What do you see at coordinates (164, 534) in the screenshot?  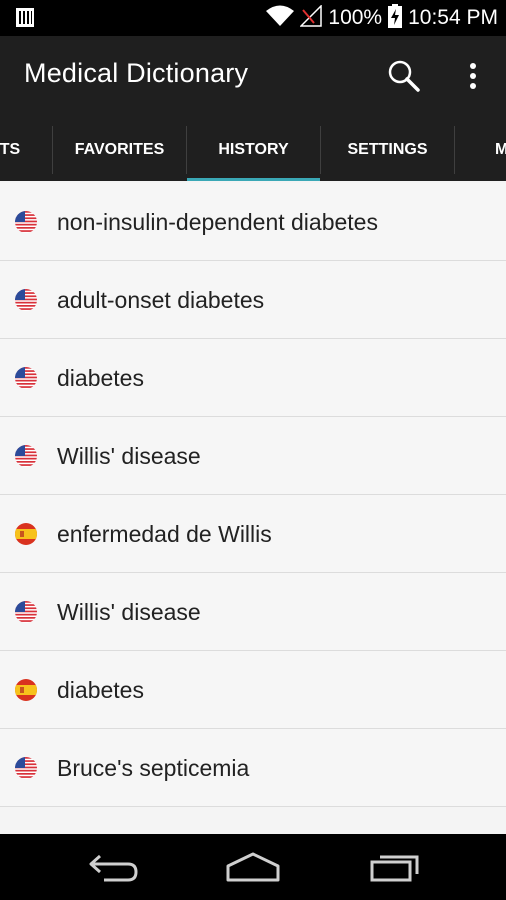 I see `history-term: enfermedad de Willis` at bounding box center [164, 534].